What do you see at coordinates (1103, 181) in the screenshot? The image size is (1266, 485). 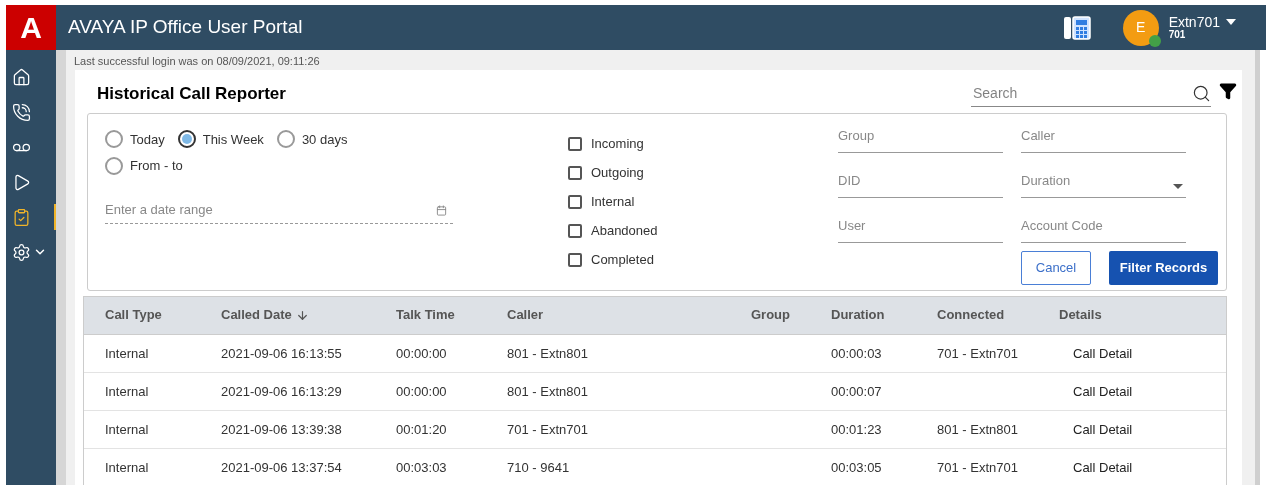 I see `select-field: Duration` at bounding box center [1103, 181].